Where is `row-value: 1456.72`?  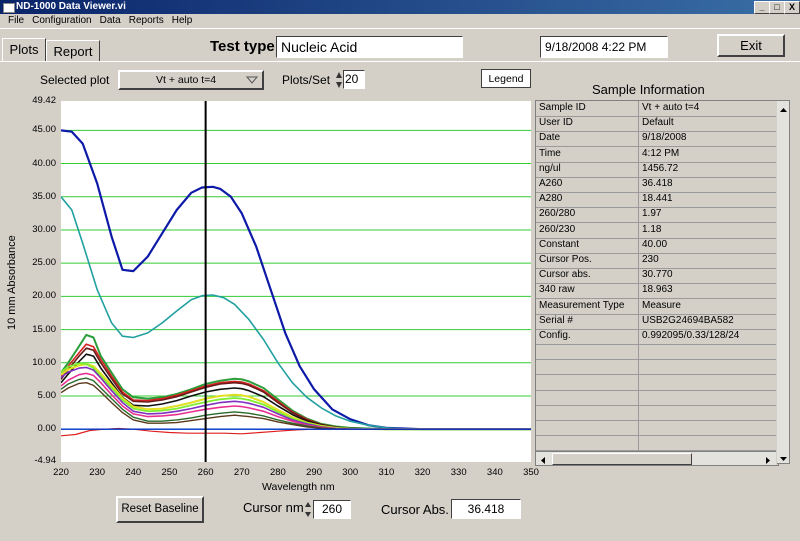
row-value: 1456.72 is located at coordinates (660, 168).